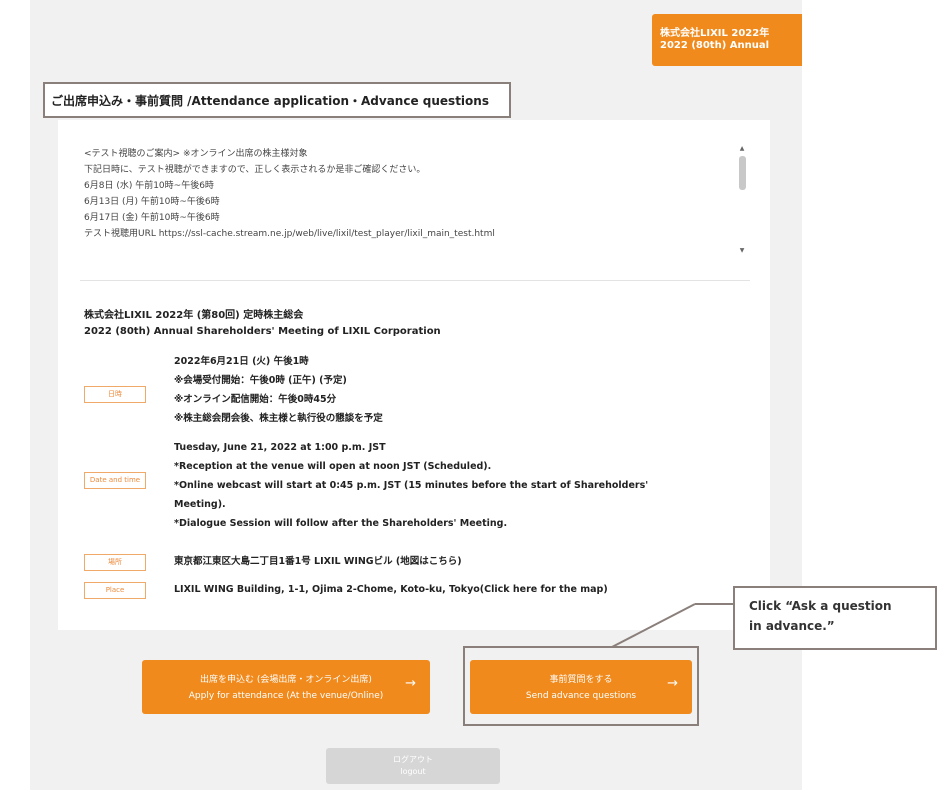 Image resolution: width=937 pixels, height=790 pixels. Describe the element at coordinates (792, 626) in the screenshot. I see `callout-line: in advance.”` at that location.